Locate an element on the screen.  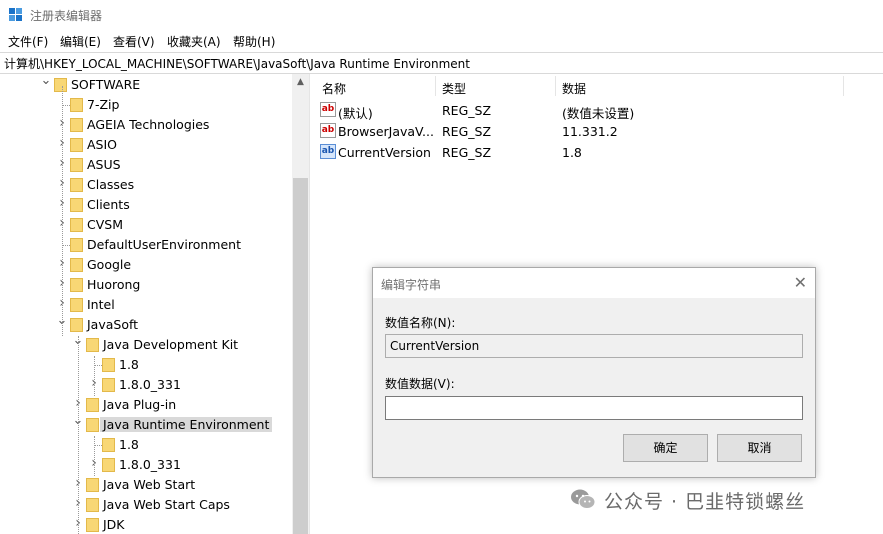
value-name: CurrentVersion is located at coordinates (384, 152).